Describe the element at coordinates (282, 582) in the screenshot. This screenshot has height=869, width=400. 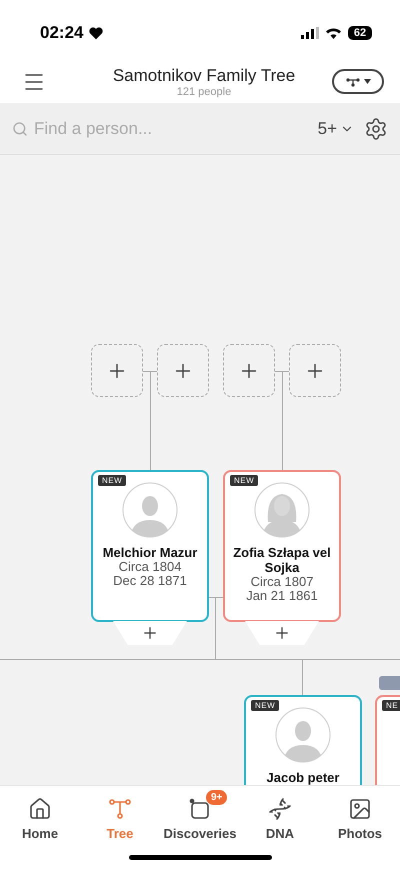
I see `birth-date: Circa 1807` at that location.